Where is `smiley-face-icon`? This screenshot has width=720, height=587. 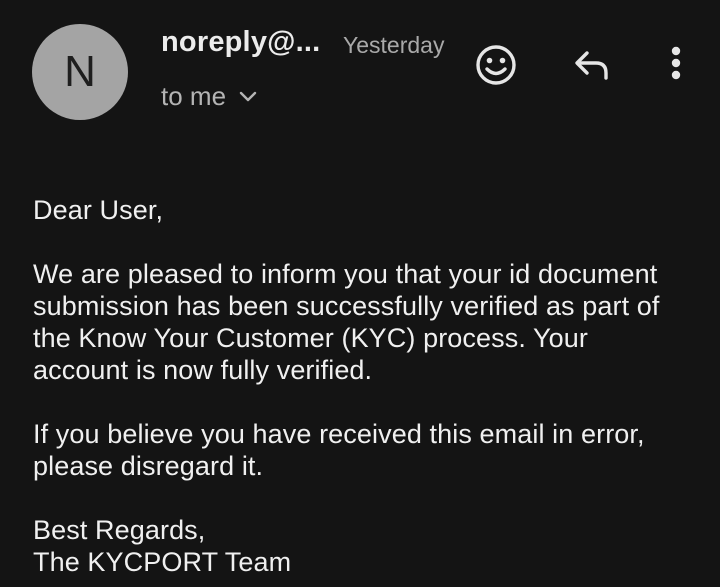
smiley-face-icon is located at coordinates (496, 65).